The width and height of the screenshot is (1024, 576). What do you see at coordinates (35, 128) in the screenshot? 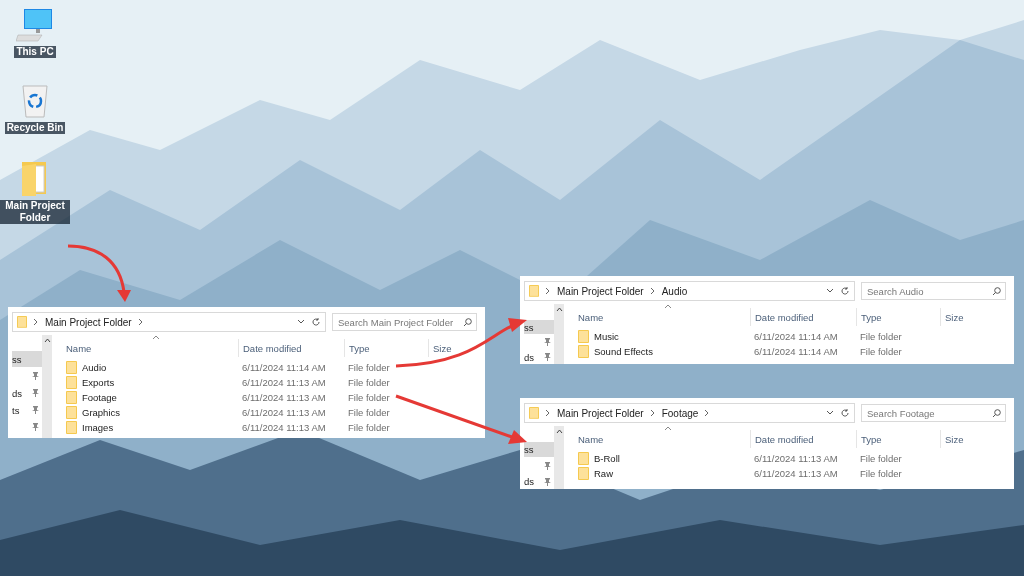
I see `desktop-icon-label: Recycle Bin` at bounding box center [35, 128].